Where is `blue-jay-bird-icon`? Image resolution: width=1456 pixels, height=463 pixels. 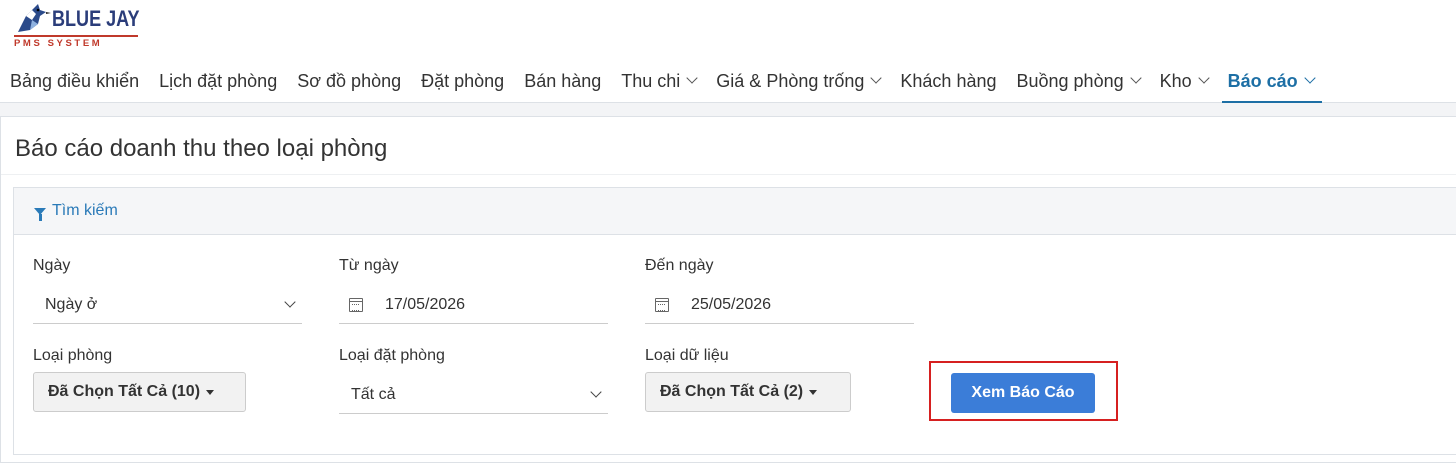
blue-jay-bird-icon is located at coordinates (34, 18).